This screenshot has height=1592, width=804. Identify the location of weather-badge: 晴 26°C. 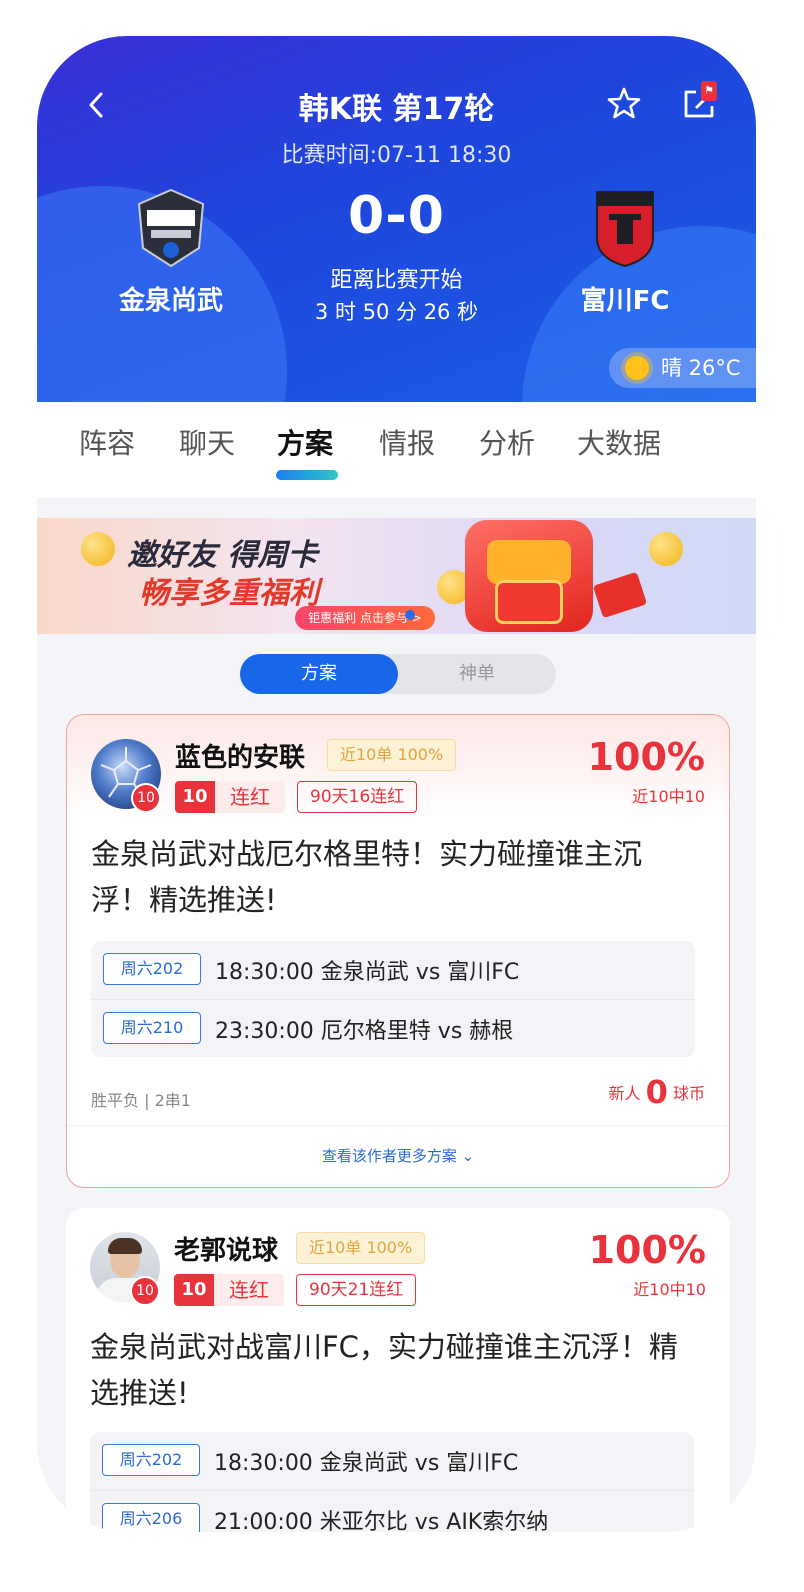
(682, 368).